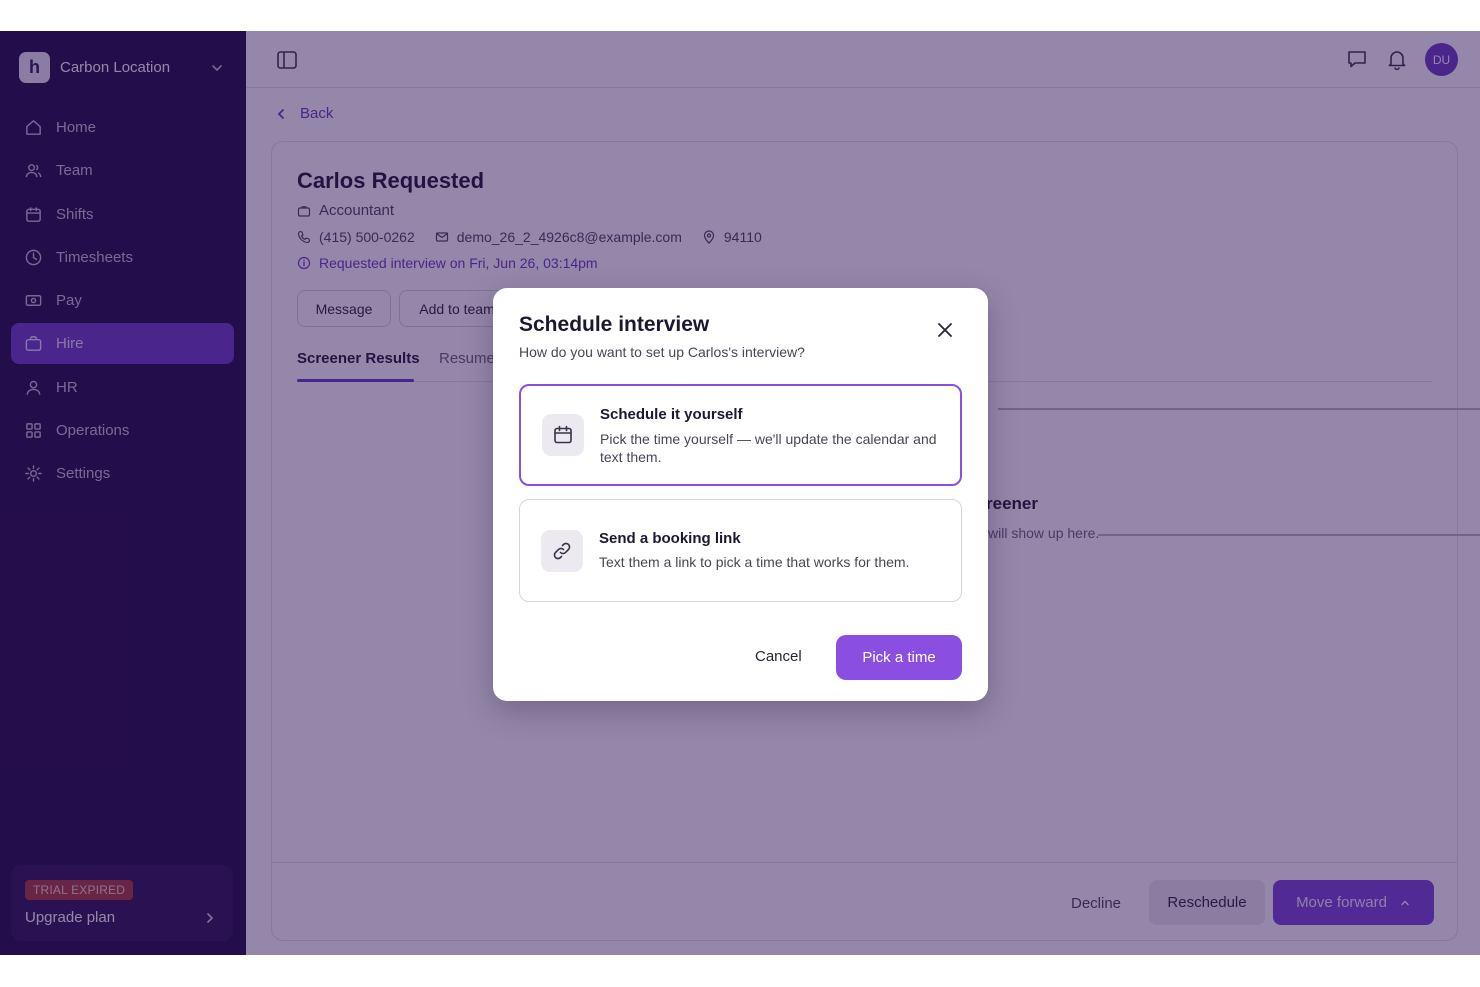 The width and height of the screenshot is (1480, 987). What do you see at coordinates (778, 656) in the screenshot?
I see `cancel-button: Cancel` at bounding box center [778, 656].